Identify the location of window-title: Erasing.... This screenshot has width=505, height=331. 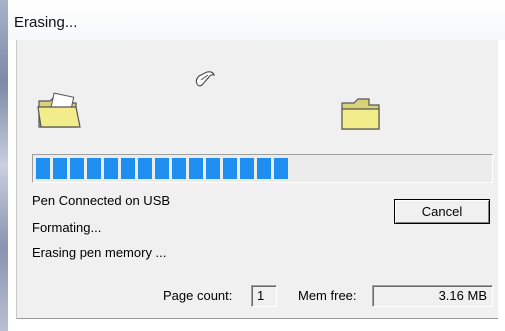
(46, 22).